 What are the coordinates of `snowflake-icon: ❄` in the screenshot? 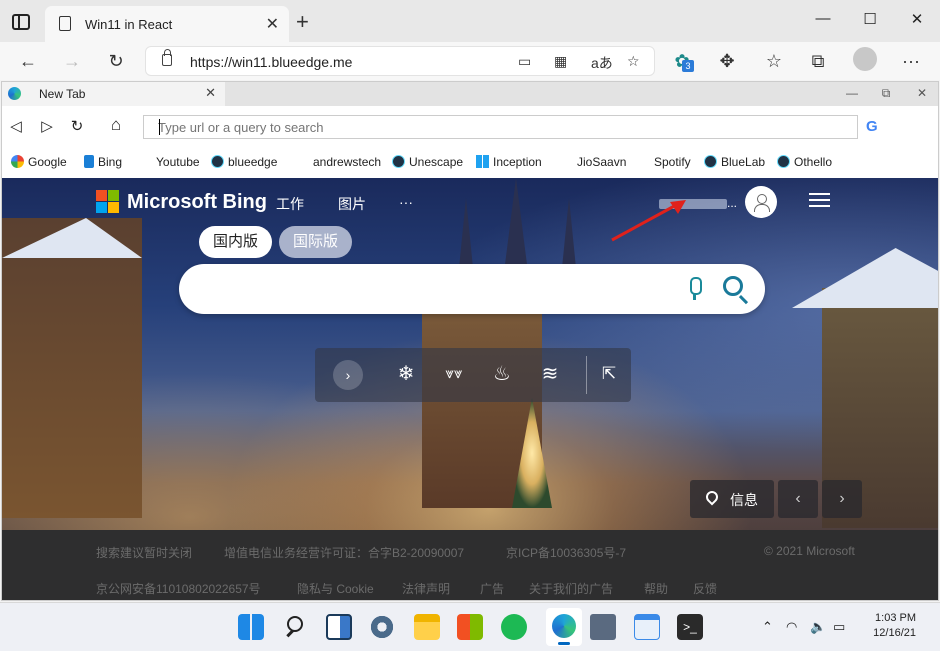 It's located at (406, 374).